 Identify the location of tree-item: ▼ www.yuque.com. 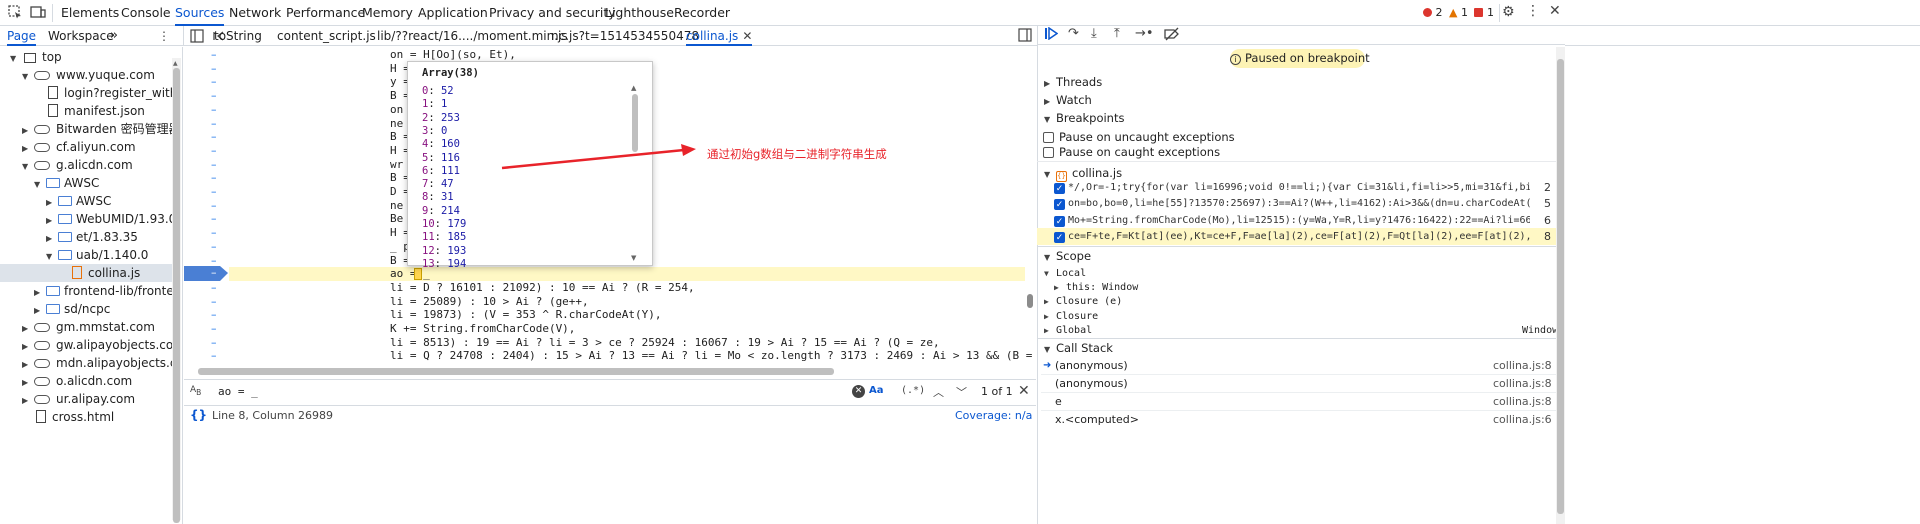
(86, 75).